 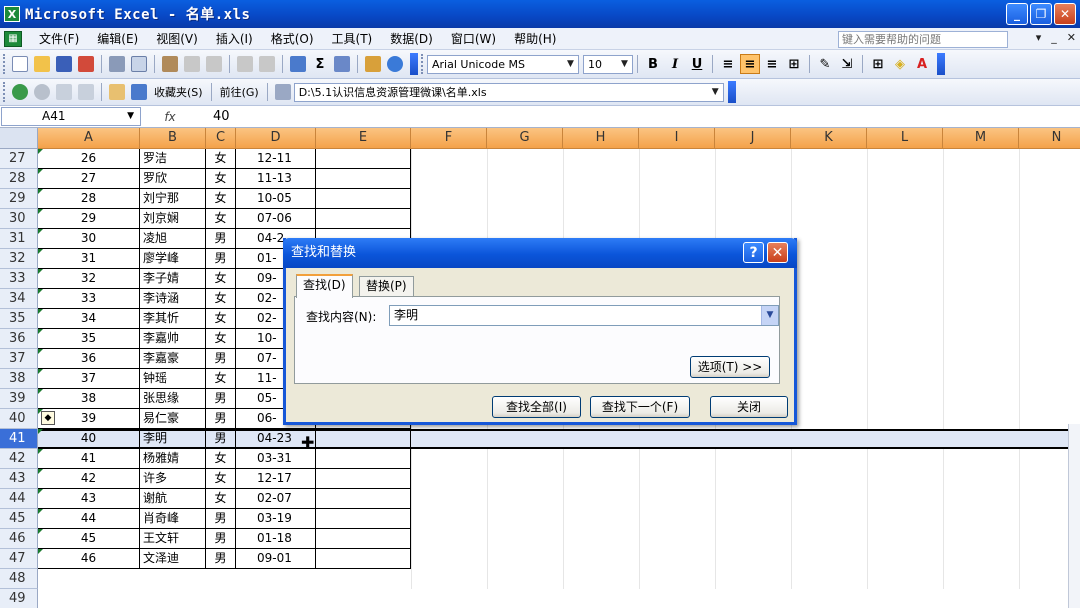 I want to click on row-header: 49, so click(x=19, y=598).